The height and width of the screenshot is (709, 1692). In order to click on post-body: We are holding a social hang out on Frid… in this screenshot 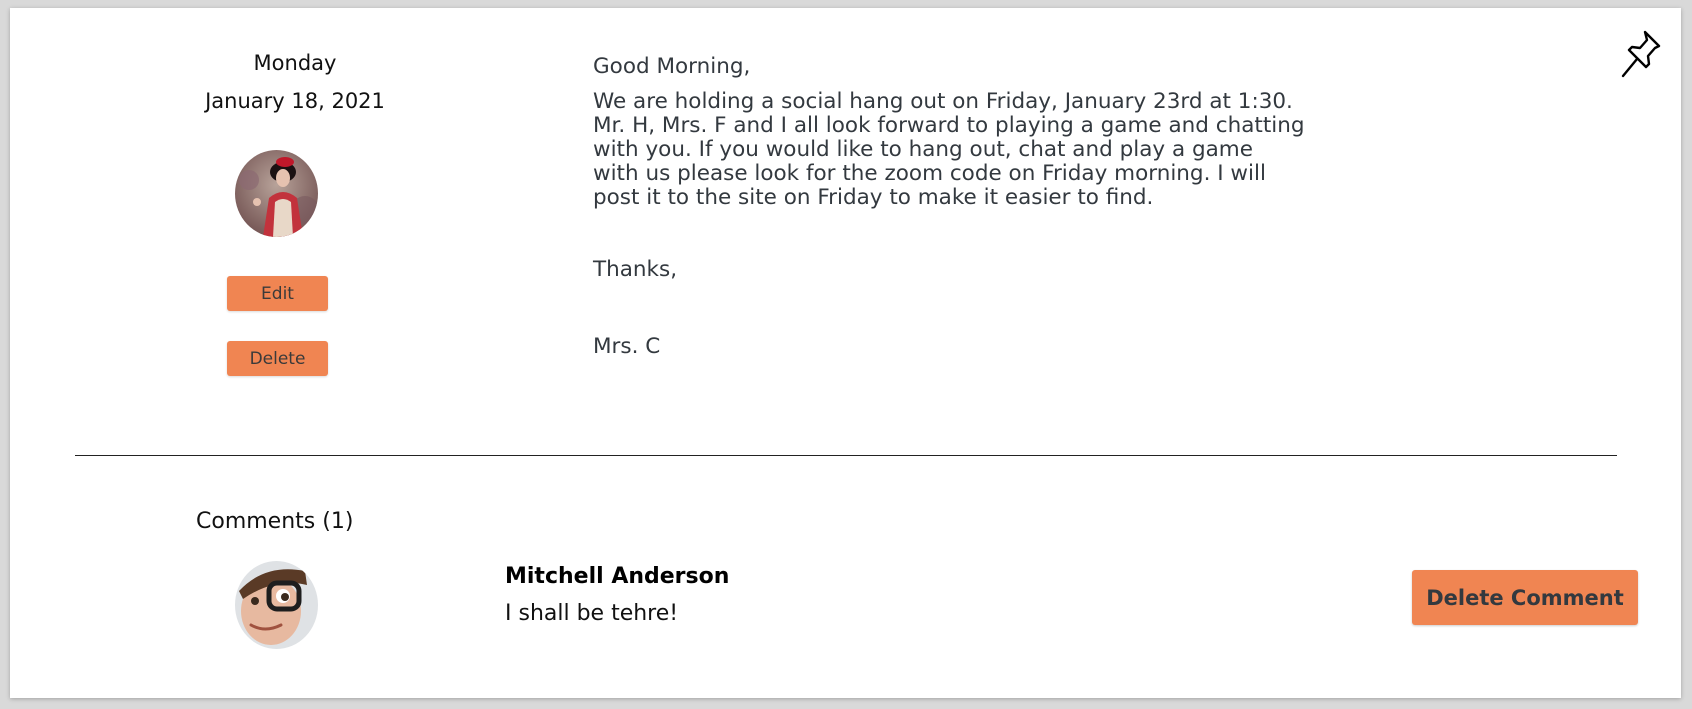, I will do `click(949, 149)`.